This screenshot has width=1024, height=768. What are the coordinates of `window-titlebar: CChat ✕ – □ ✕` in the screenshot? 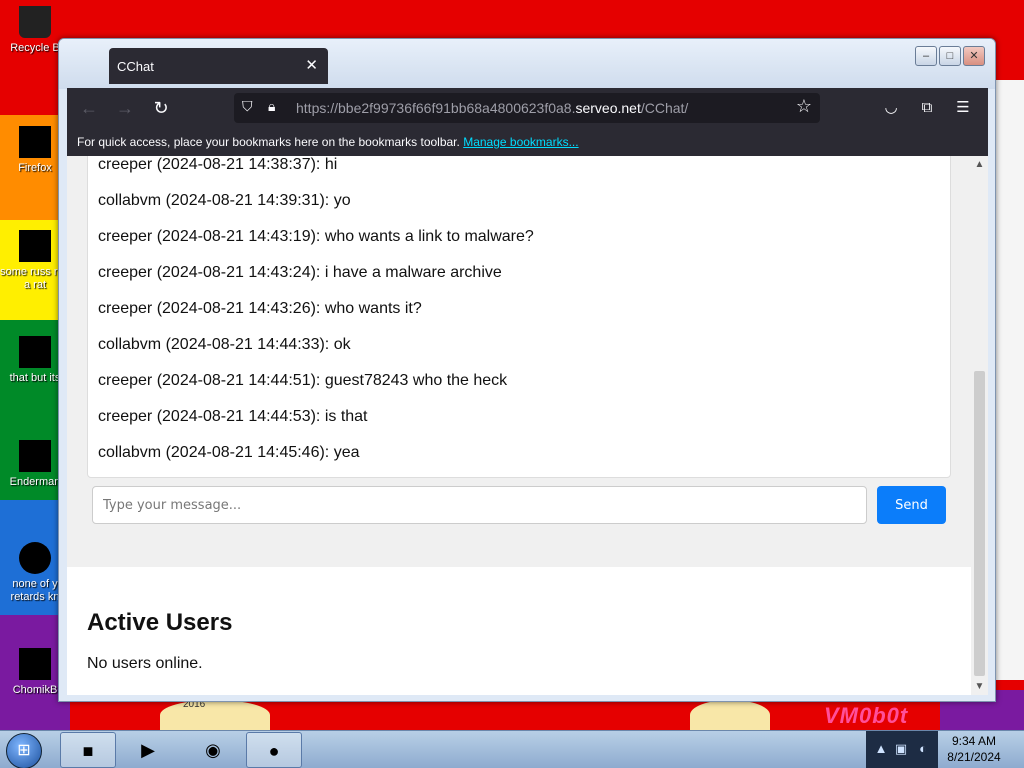 It's located at (527, 64).